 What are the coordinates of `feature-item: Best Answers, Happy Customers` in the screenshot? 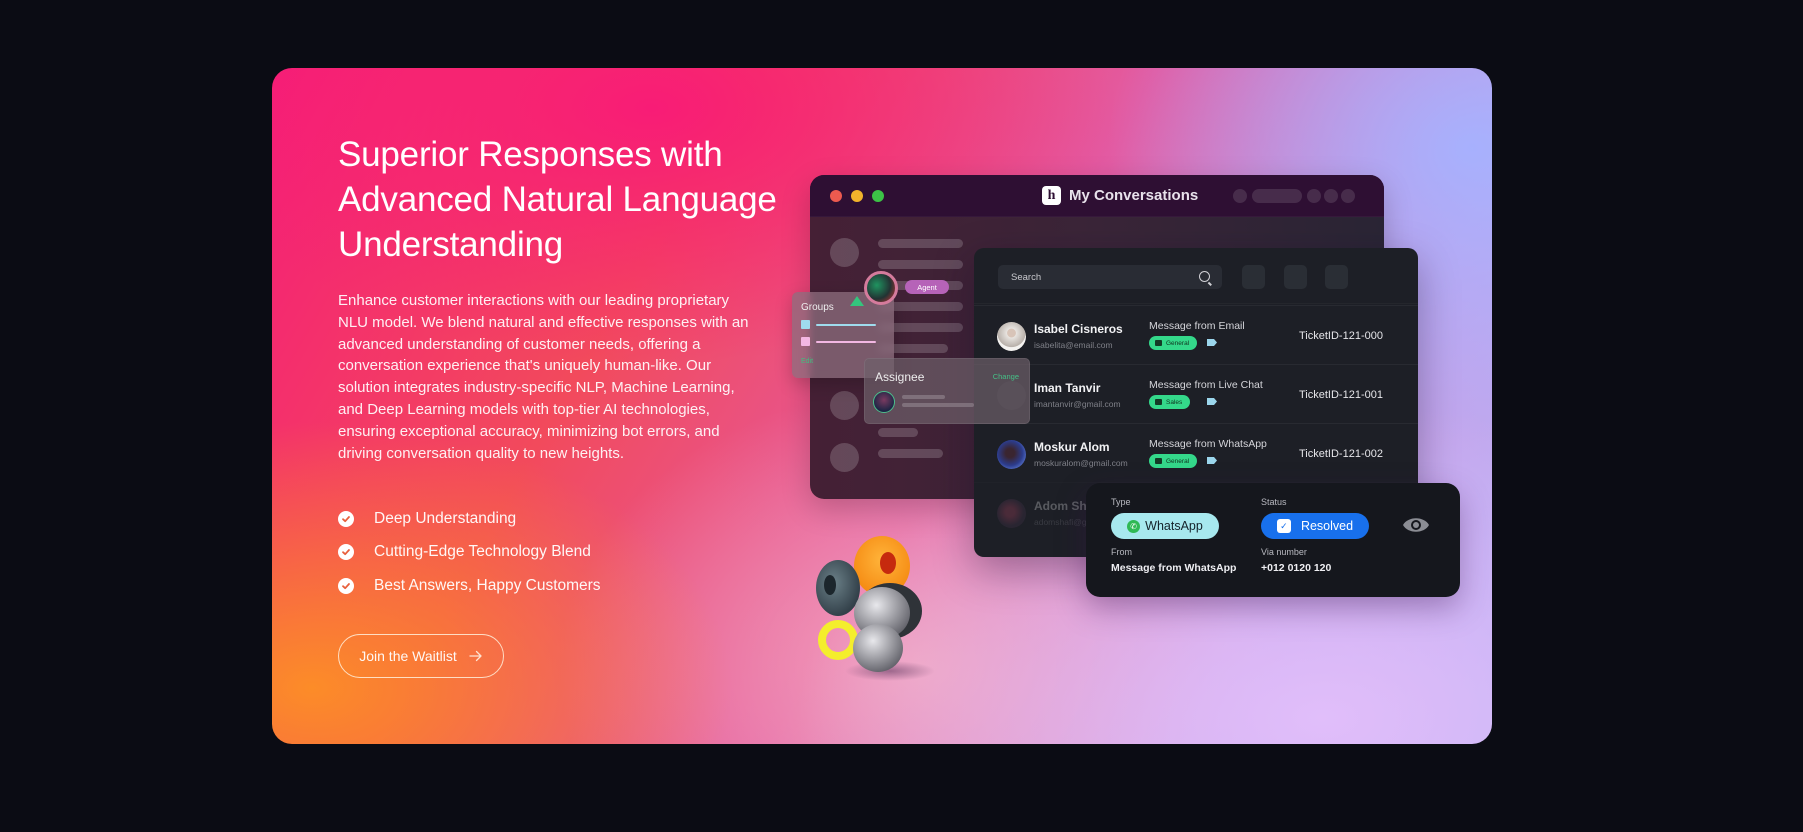 It's located at (469, 586).